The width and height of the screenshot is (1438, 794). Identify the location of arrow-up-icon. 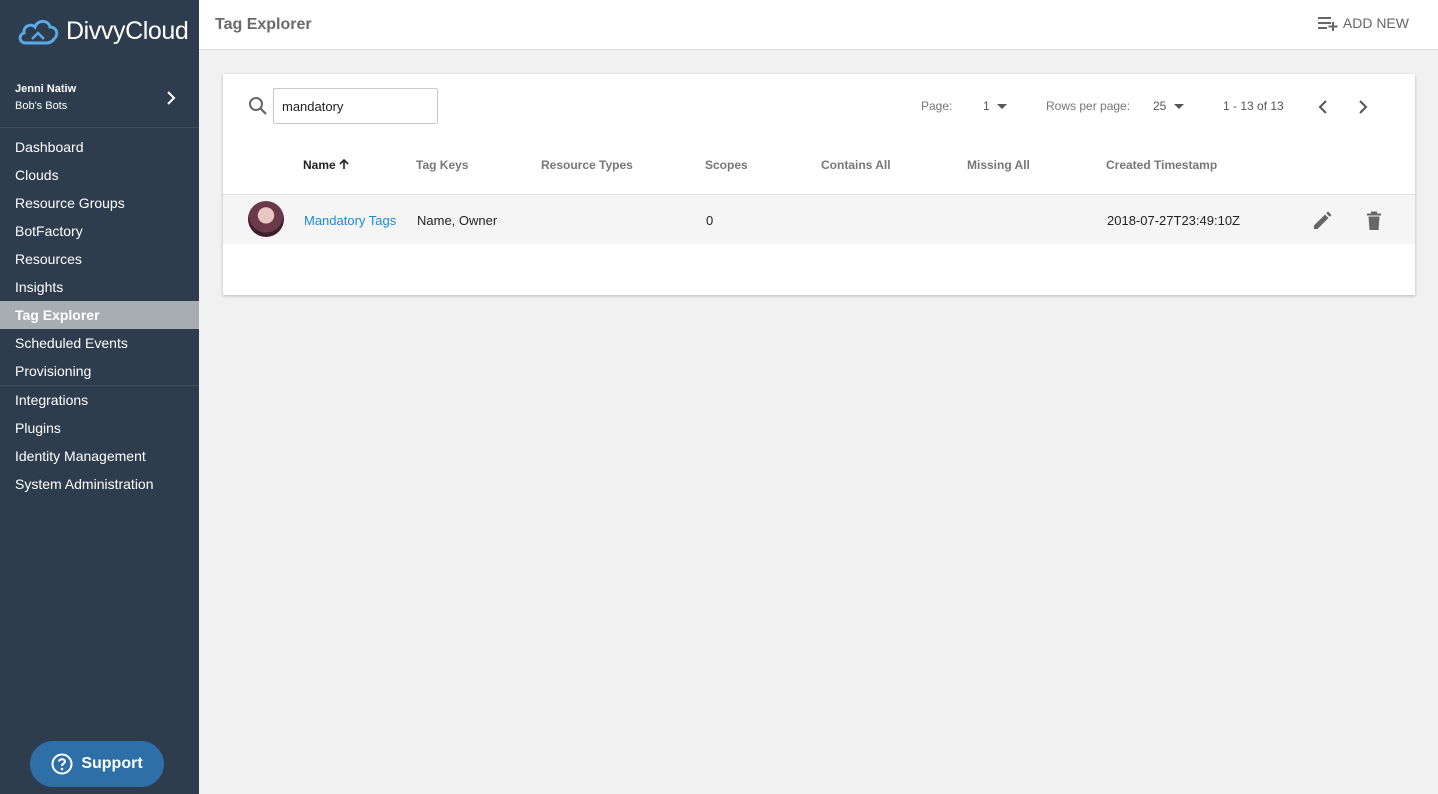
(344, 163).